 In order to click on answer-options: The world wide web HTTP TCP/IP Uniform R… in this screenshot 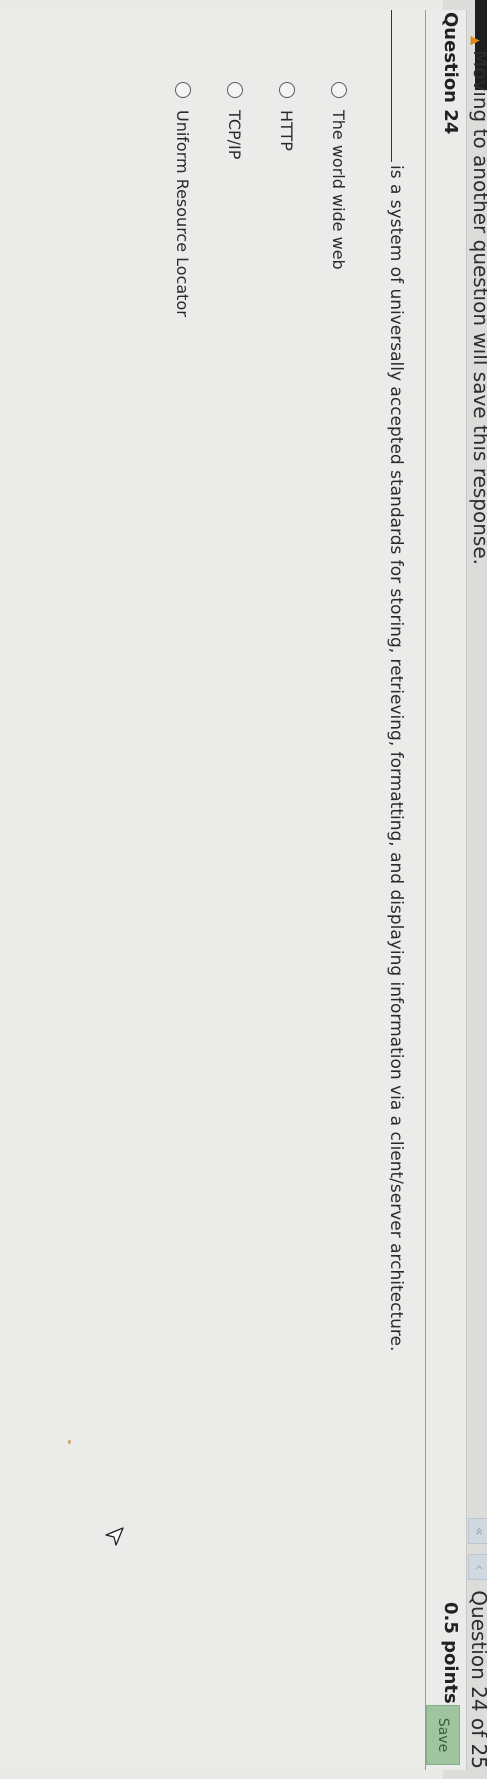, I will do `click(247, 163)`.